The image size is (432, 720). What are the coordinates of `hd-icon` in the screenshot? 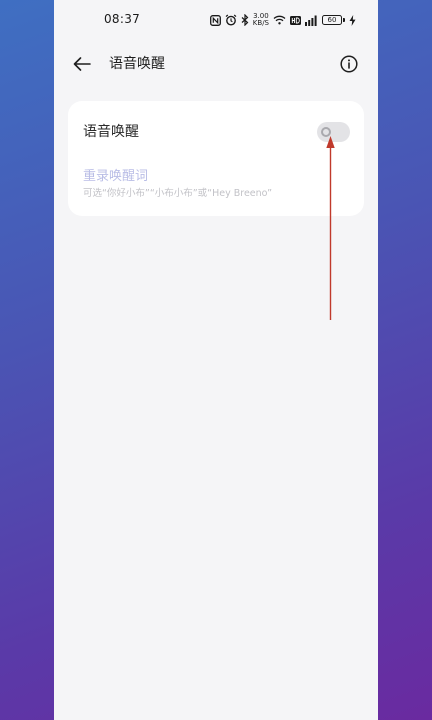 It's located at (295, 20).